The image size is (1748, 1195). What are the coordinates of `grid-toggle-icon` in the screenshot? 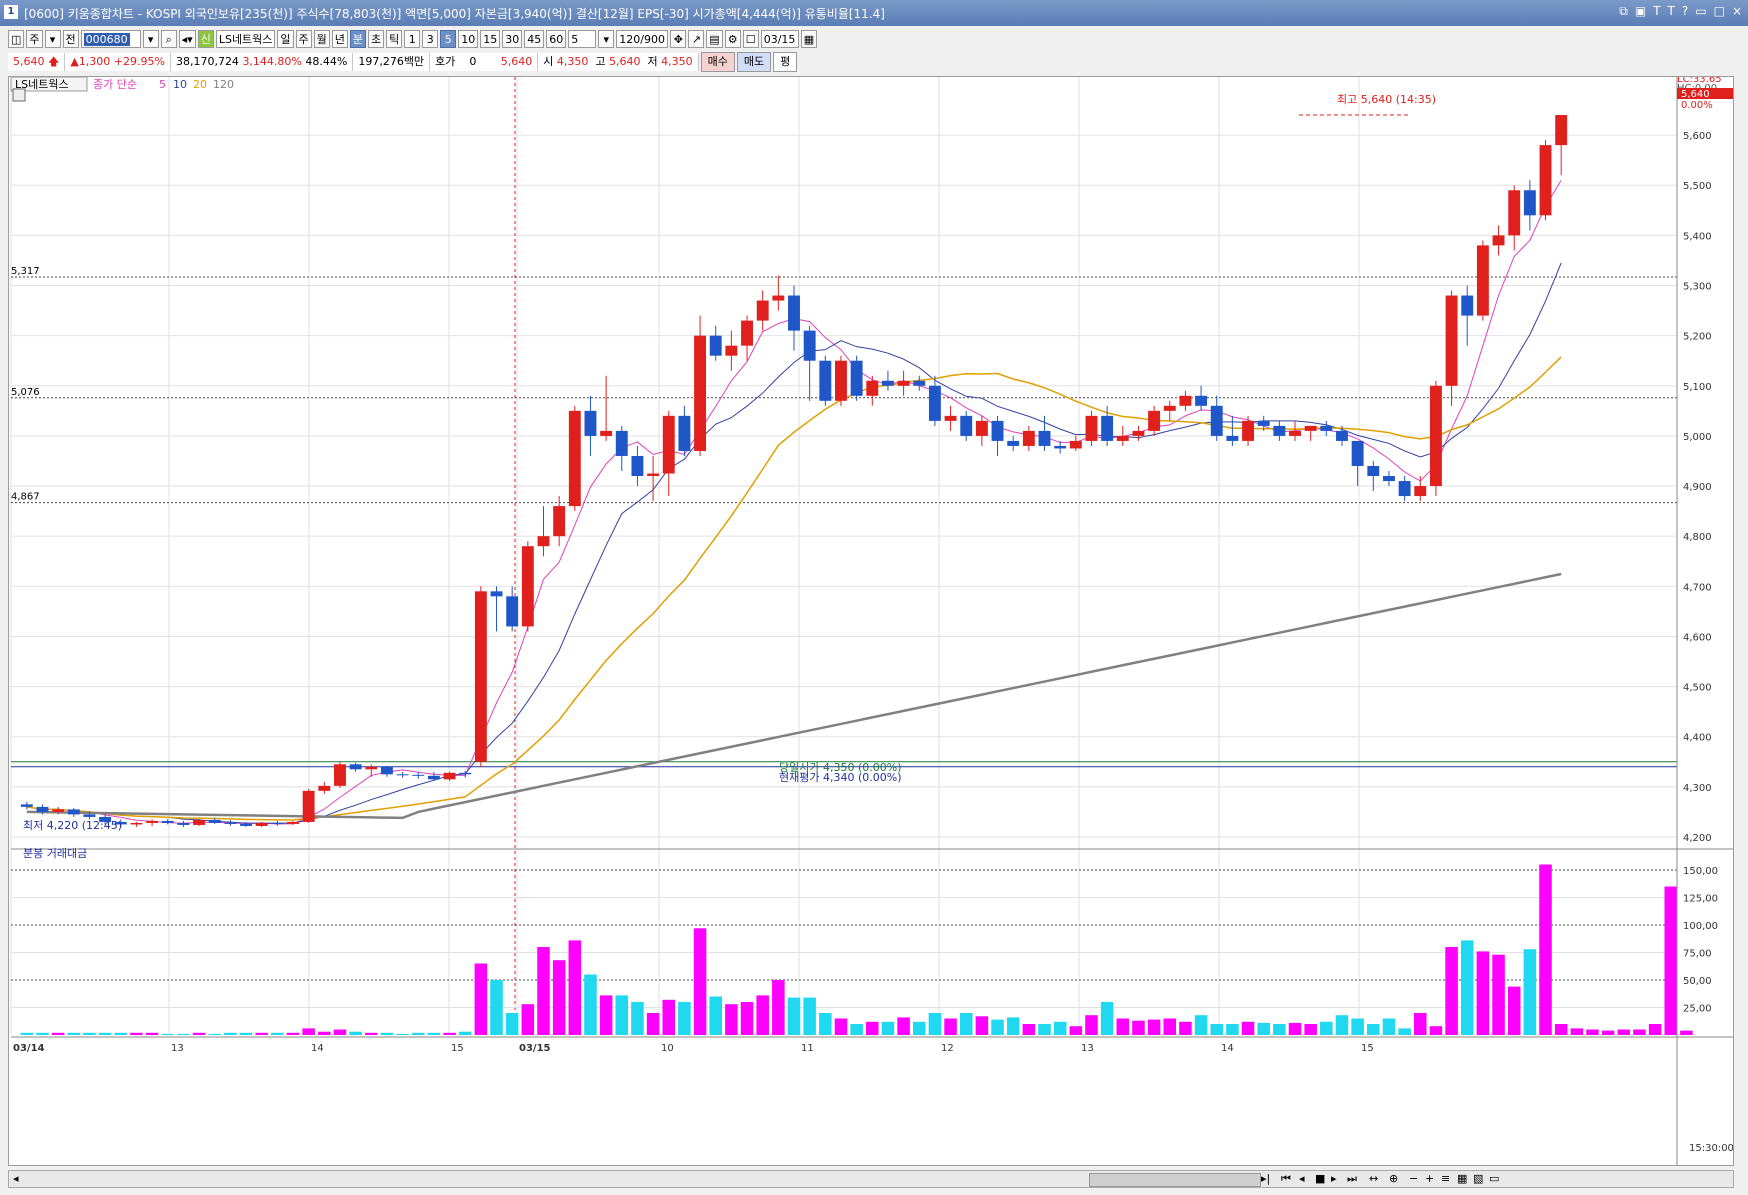 It's located at (19, 95).